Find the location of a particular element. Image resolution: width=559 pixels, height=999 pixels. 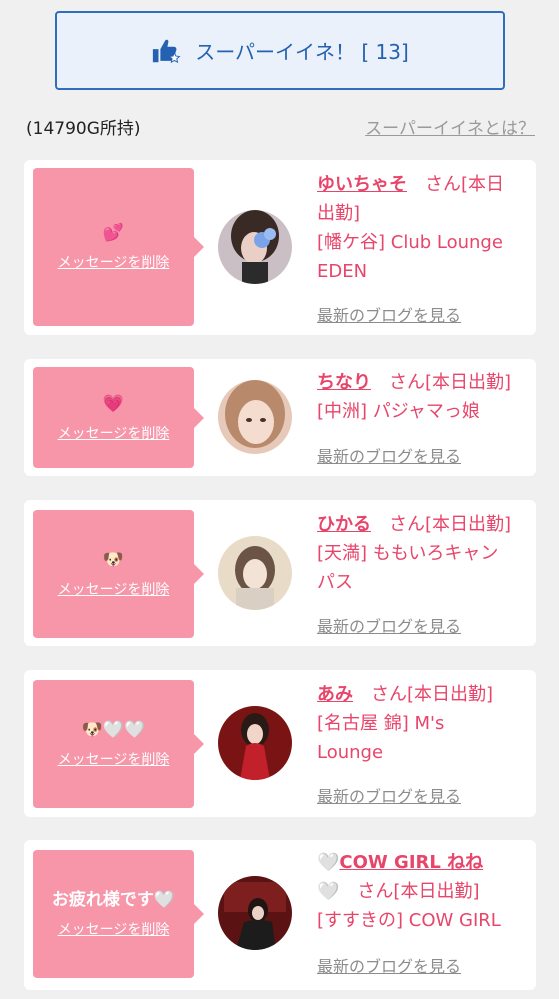

about-super-like-link: スーパーイイネとは？ is located at coordinates (450, 126).